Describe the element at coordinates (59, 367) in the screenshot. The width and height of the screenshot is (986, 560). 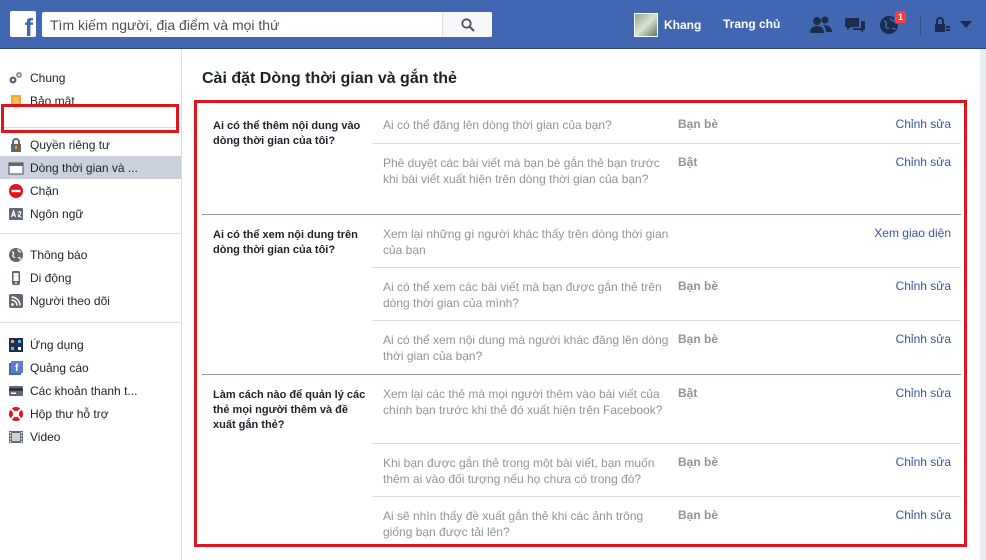
I see `sidebar-item-label: Quảng cáo` at that location.